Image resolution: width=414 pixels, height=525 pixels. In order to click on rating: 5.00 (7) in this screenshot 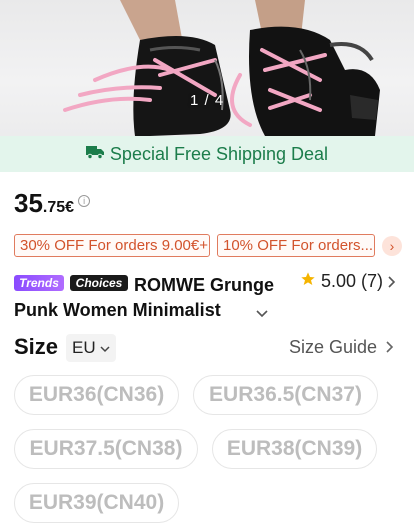, I will do `click(341, 281)`.